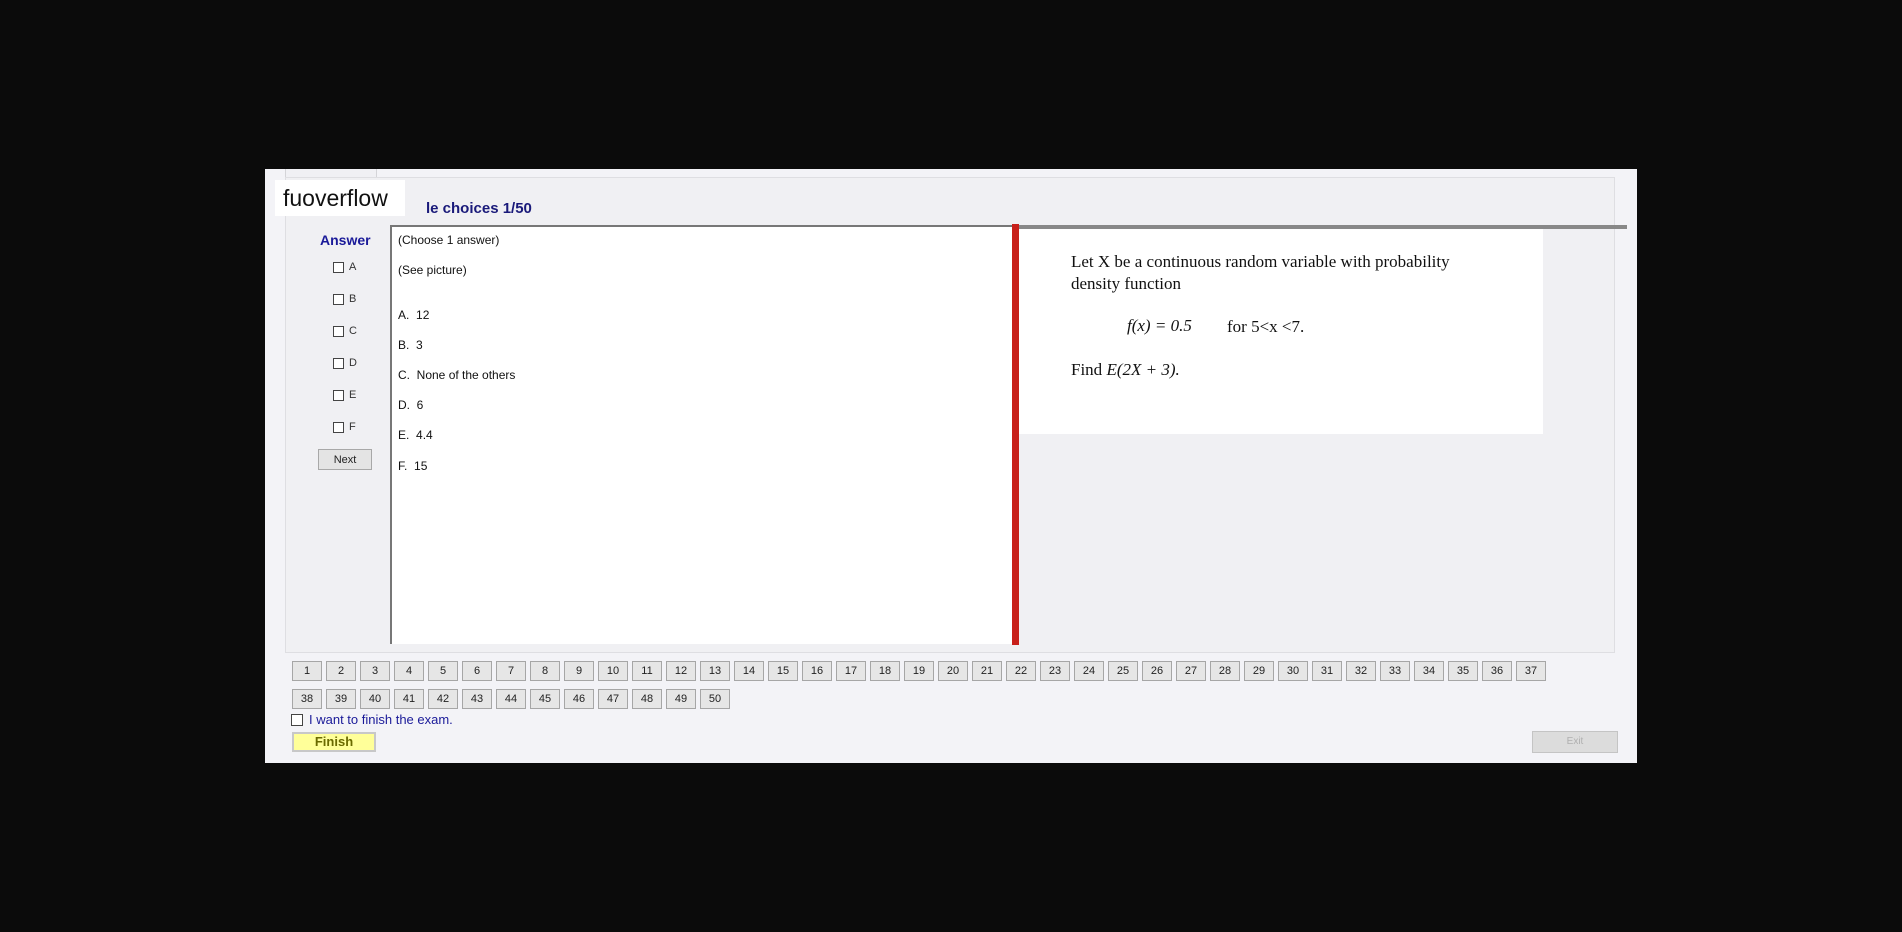  What do you see at coordinates (1293, 671) in the screenshot?
I see `question-number-button: 30` at bounding box center [1293, 671].